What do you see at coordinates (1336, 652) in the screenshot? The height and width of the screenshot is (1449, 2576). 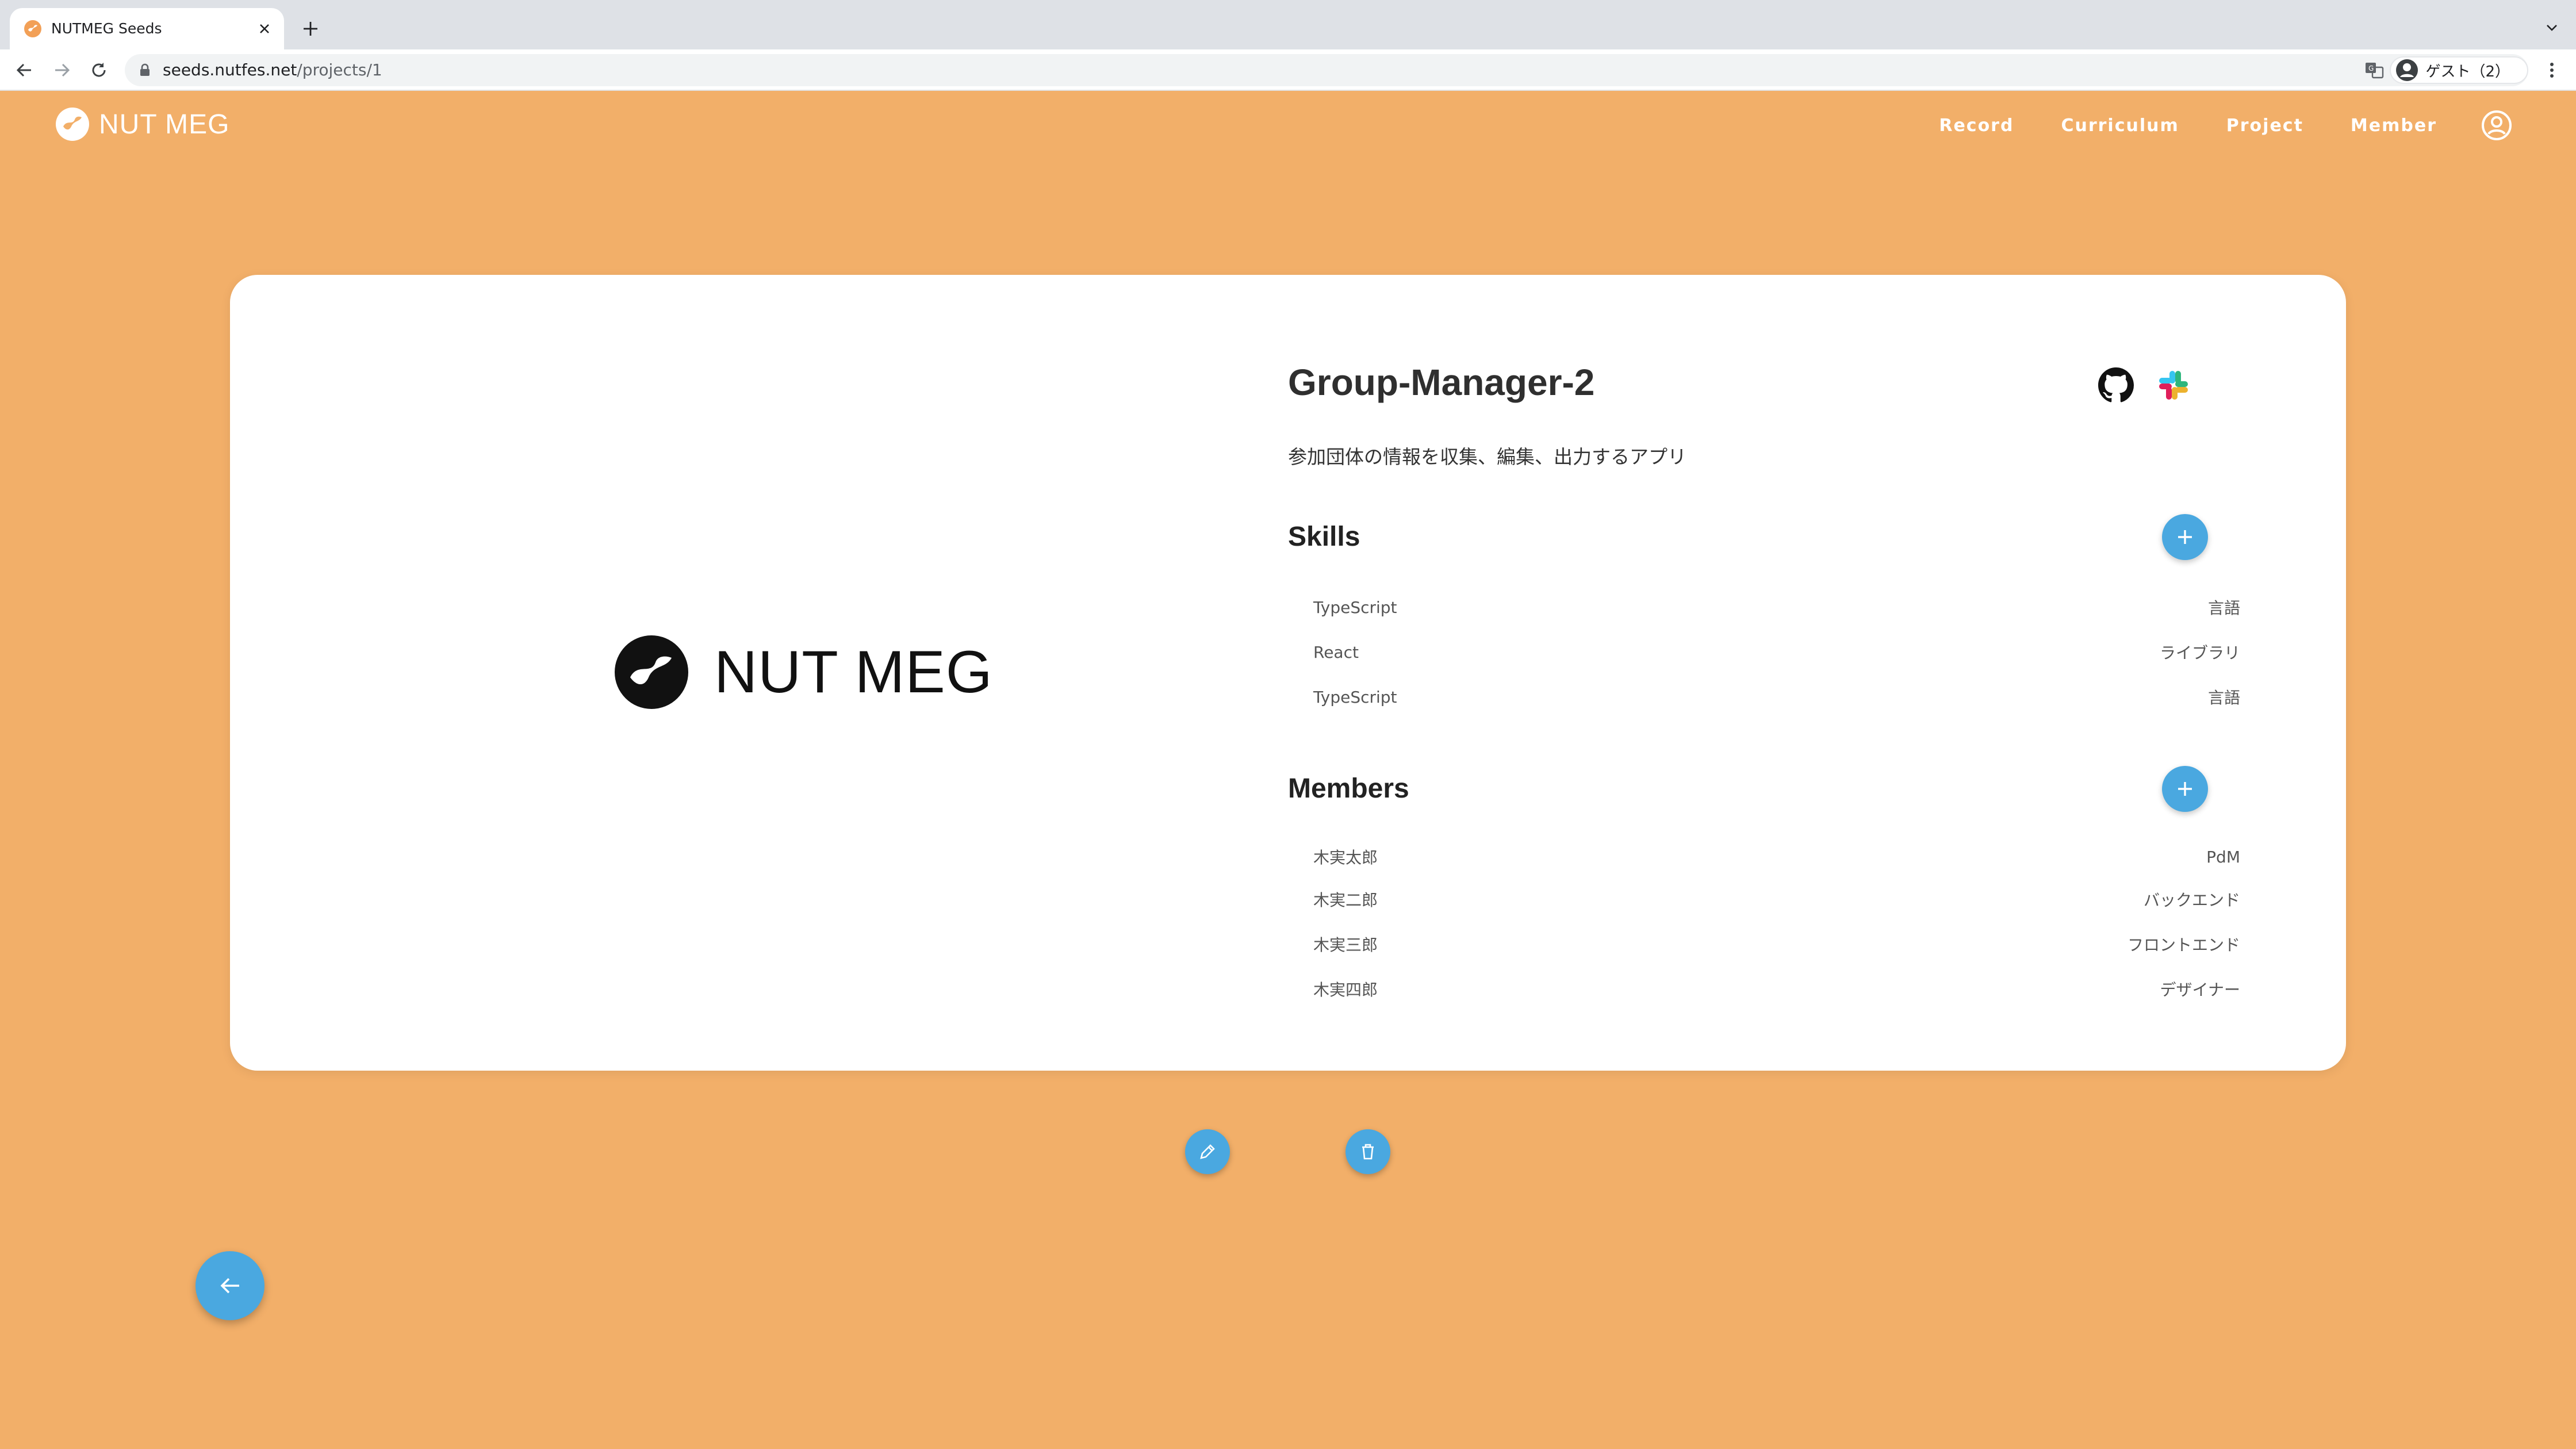 I see `skill-name: React` at bounding box center [1336, 652].